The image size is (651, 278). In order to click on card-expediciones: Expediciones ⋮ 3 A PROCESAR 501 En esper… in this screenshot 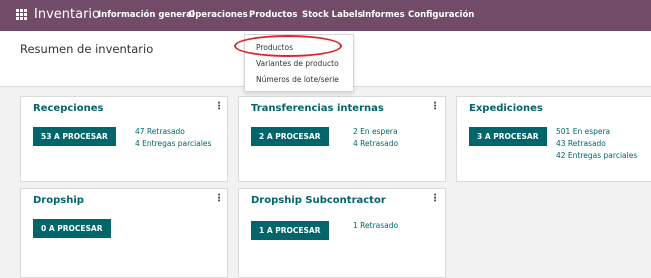, I will do `click(553, 139)`.